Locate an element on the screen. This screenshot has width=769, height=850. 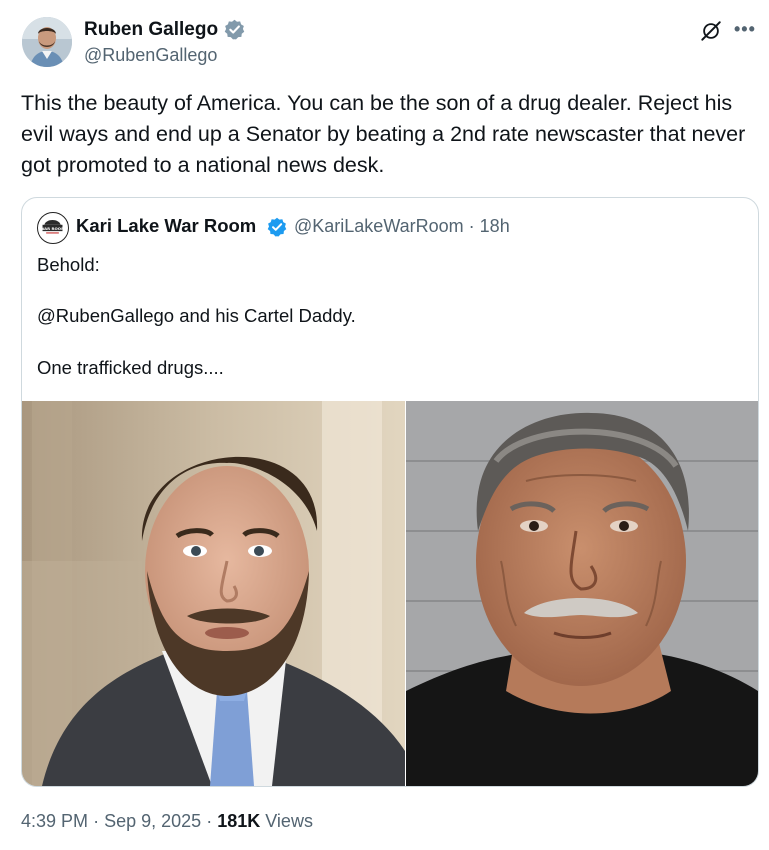
quoted-author-handle: @KariLakeWarRoom · 18h is located at coordinates (402, 226).